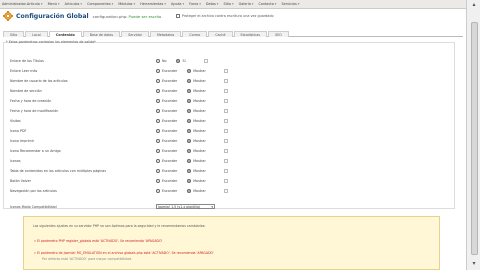 The height and width of the screenshot is (270, 480). Describe the element at coordinates (474, 138) in the screenshot. I see `scroll-thumb` at that location.